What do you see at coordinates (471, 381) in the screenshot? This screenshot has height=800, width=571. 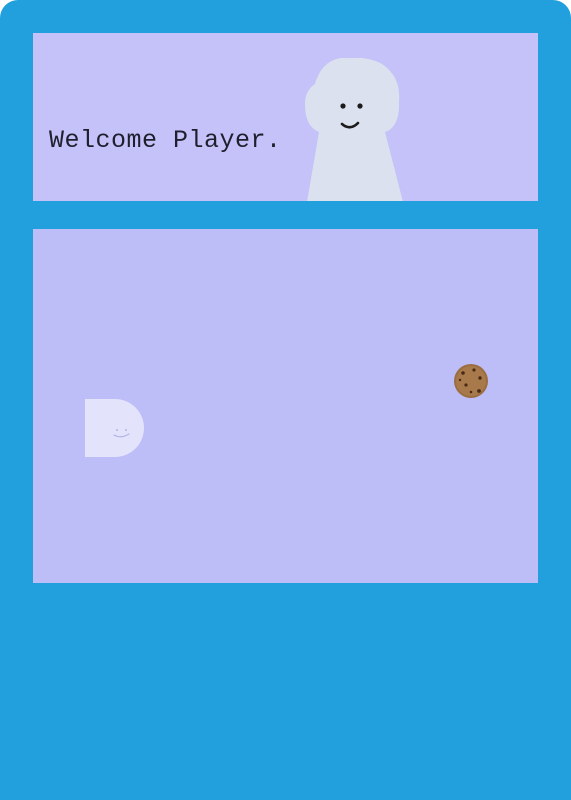 I see `cookie-icon` at bounding box center [471, 381].